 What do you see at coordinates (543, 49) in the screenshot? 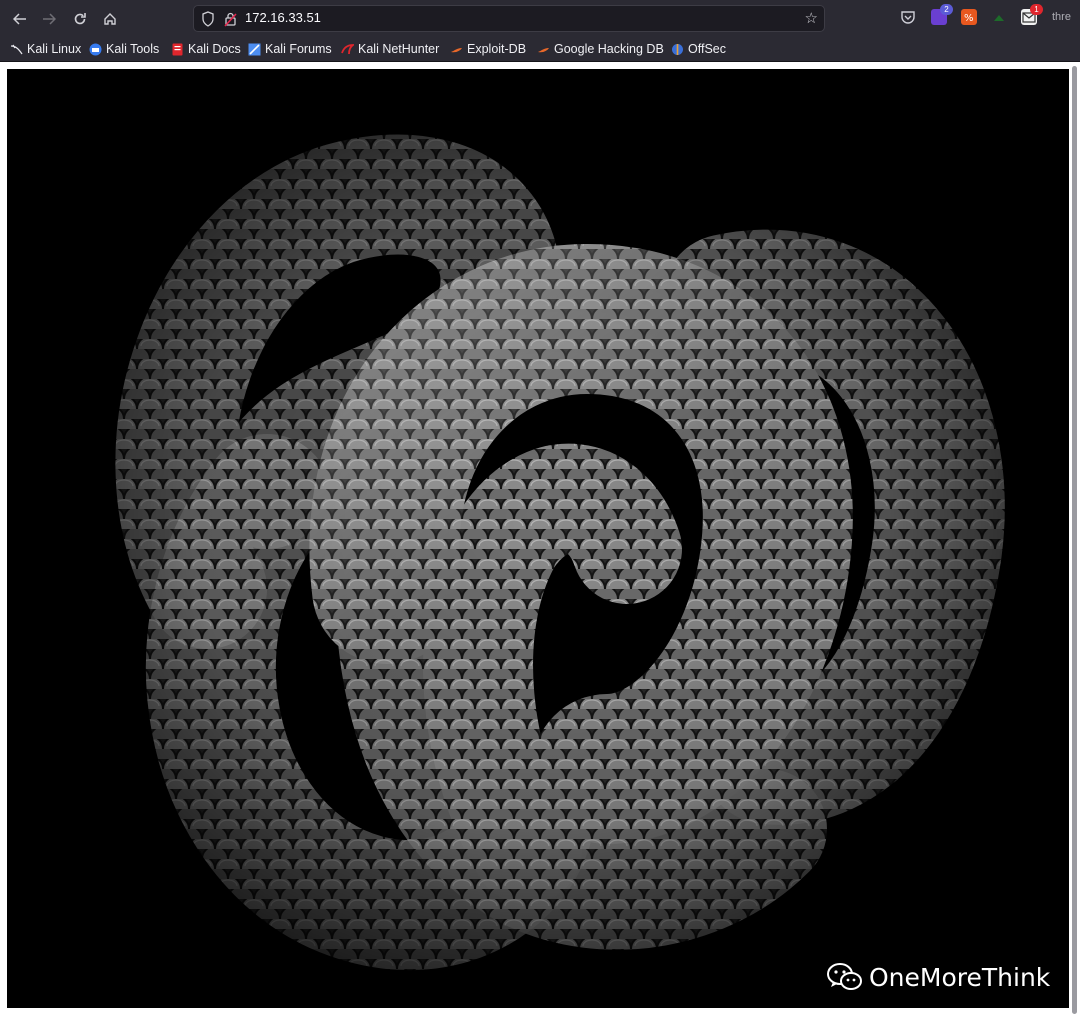
I see `ghdb-icon` at bounding box center [543, 49].